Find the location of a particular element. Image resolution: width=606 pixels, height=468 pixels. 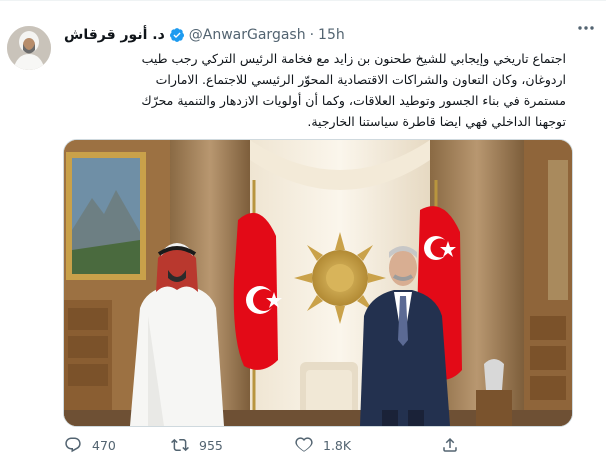

tweet-header: د. أنور قرقاش @AnwarGargash · 15h is located at coordinates (311, 35).